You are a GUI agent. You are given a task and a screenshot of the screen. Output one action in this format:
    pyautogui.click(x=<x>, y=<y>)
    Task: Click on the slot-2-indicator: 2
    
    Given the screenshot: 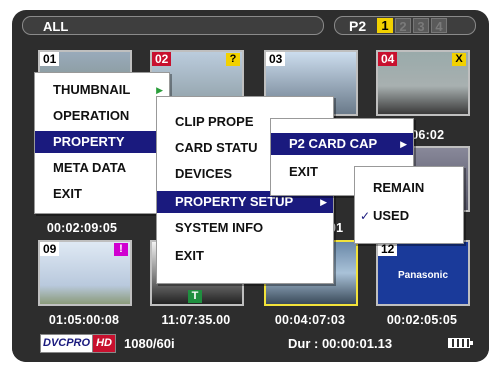 What is the action you would take?
    pyautogui.click(x=403, y=26)
    